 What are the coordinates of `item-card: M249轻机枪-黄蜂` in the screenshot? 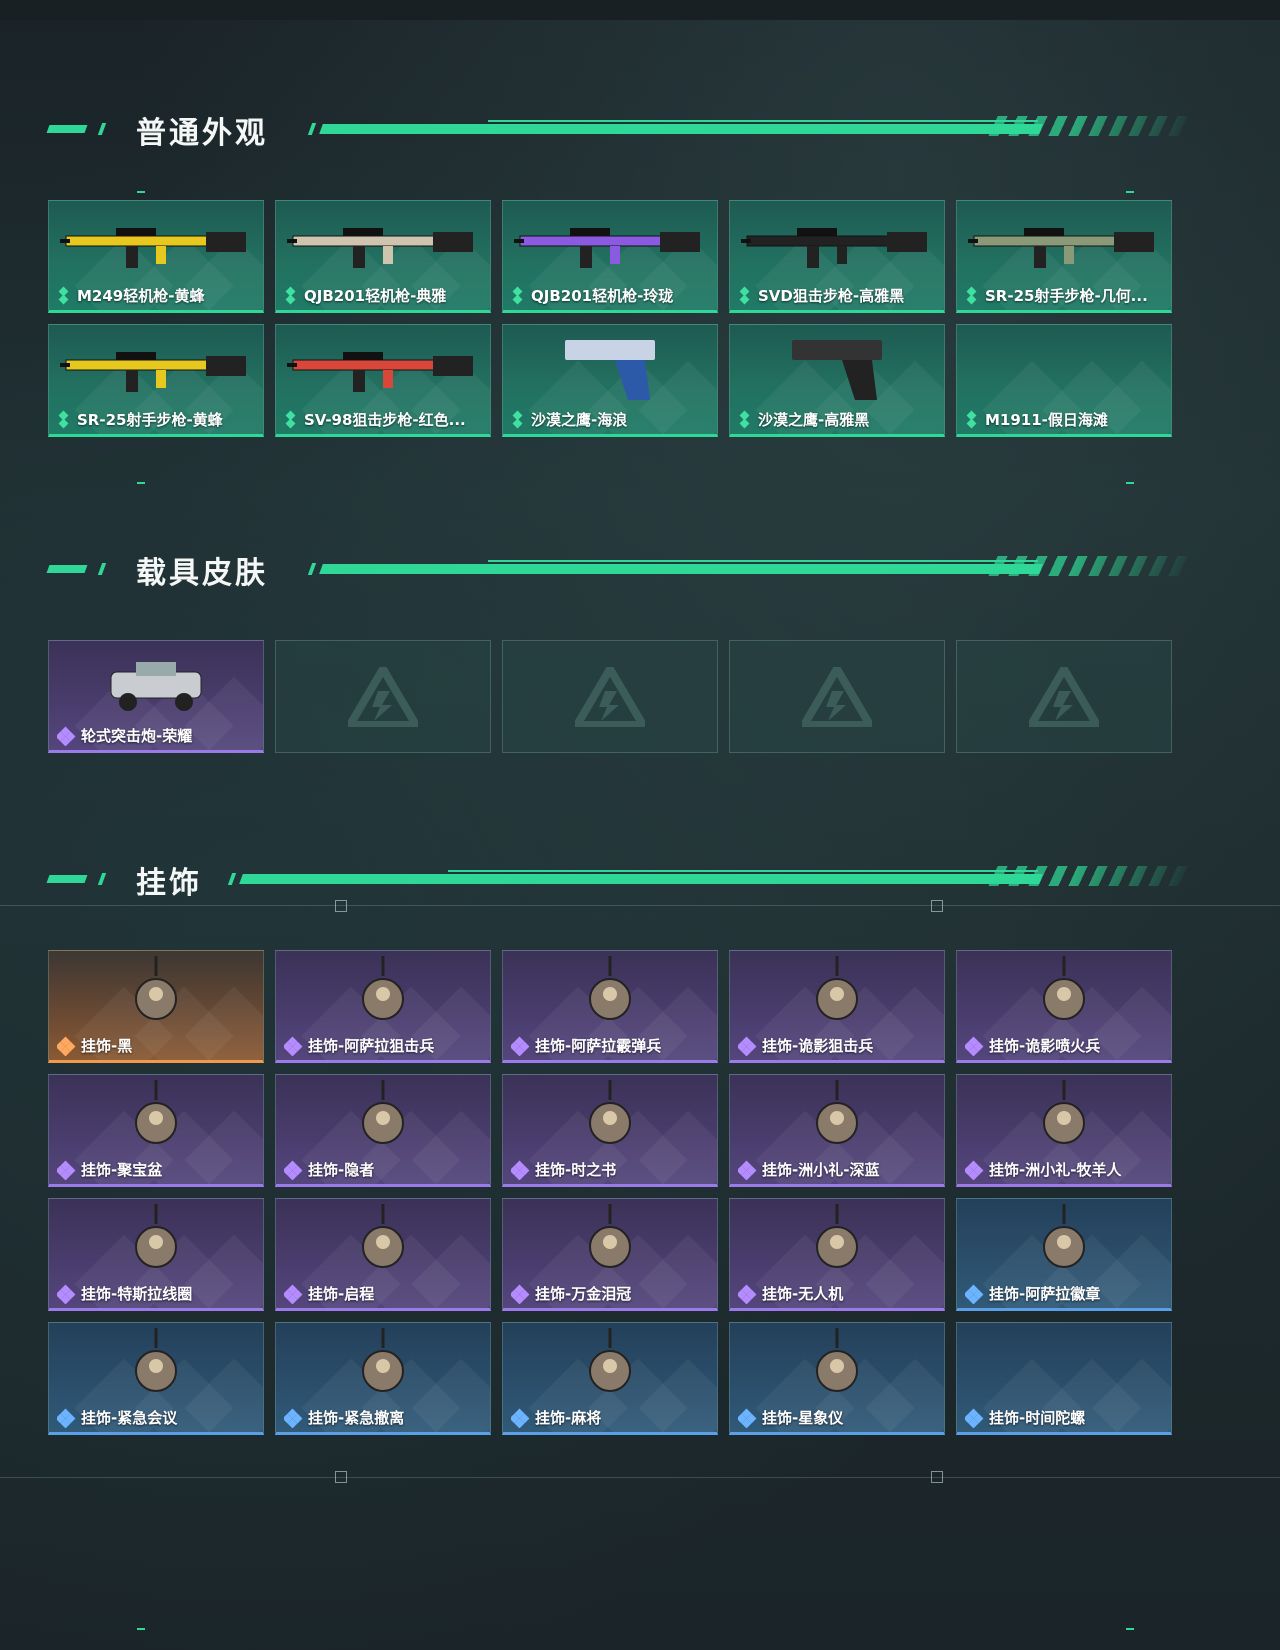 It's located at (156, 256).